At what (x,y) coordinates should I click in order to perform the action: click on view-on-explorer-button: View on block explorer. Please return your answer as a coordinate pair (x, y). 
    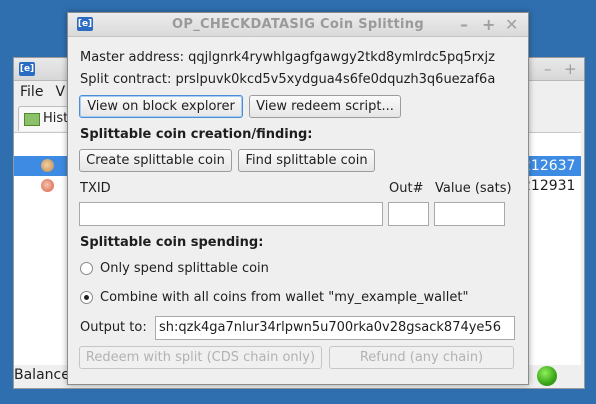
    Looking at the image, I should click on (161, 106).